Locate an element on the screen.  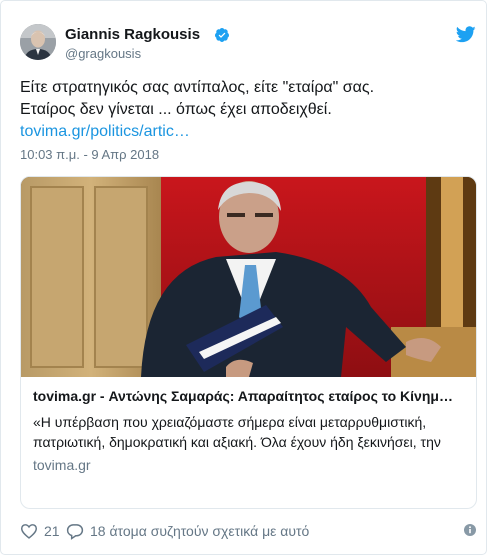
conversation-link: 18 άτομα συζητούν σχετικά με αυτό is located at coordinates (199, 531).